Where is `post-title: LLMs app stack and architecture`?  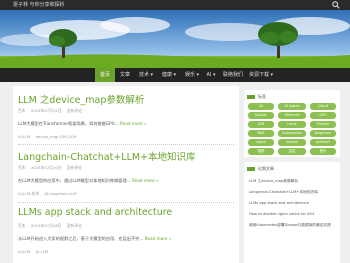
post-title: LLMs app stack and architecture is located at coordinates (95, 212).